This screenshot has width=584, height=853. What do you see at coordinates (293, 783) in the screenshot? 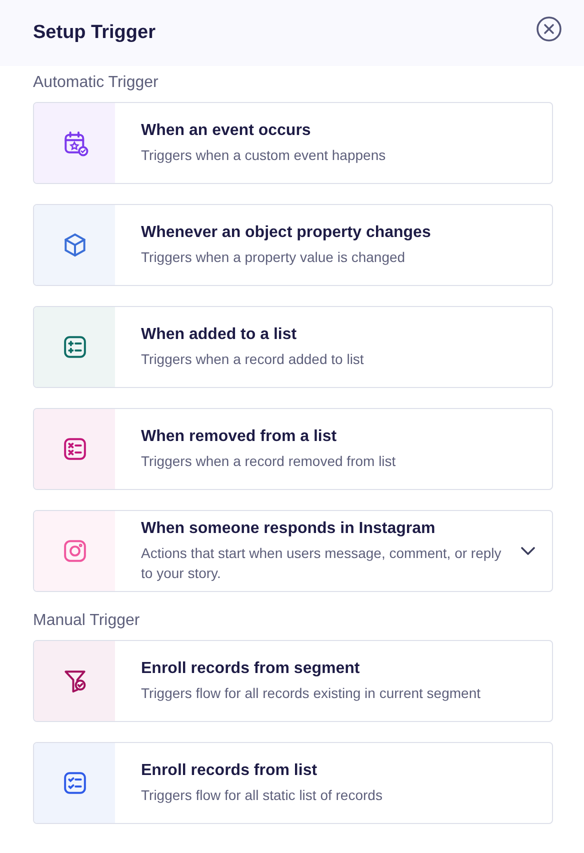
I see `trigger-card: Enroll records from list Triggers flow for all static list of records` at bounding box center [293, 783].